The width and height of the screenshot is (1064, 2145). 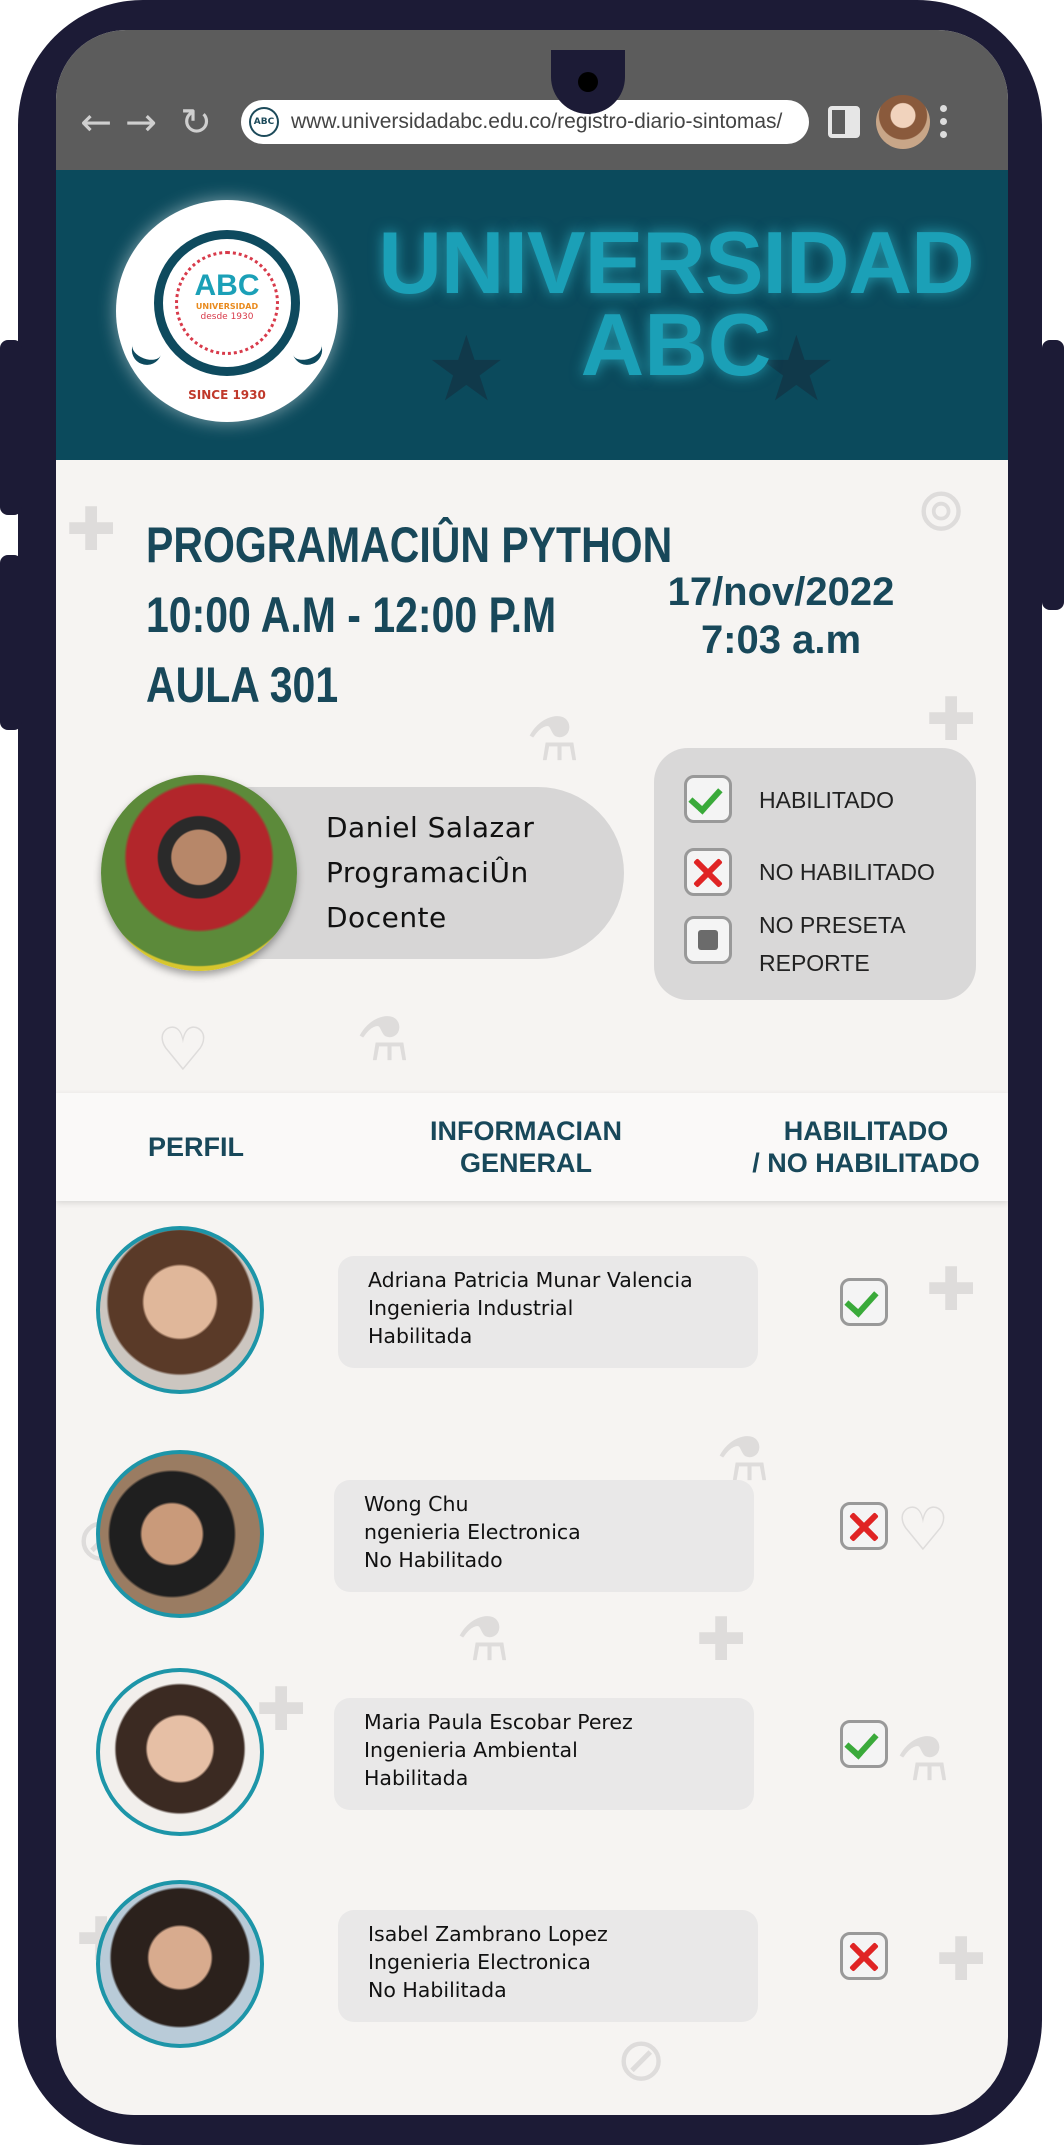 What do you see at coordinates (471, 1750) in the screenshot?
I see `student-program: Ingenieria Ambiental` at bounding box center [471, 1750].